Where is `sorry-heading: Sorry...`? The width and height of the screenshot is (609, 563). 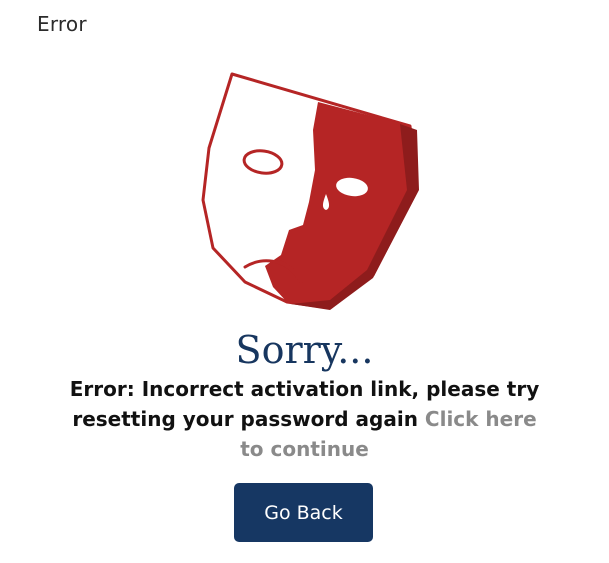
sorry-heading: Sorry... is located at coordinates (304, 350).